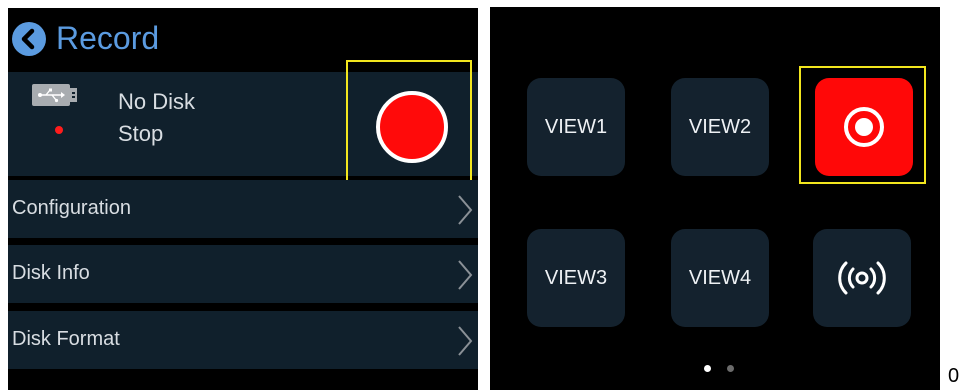  Describe the element at coordinates (54, 95) in the screenshot. I see `usb-drive-icon` at that location.